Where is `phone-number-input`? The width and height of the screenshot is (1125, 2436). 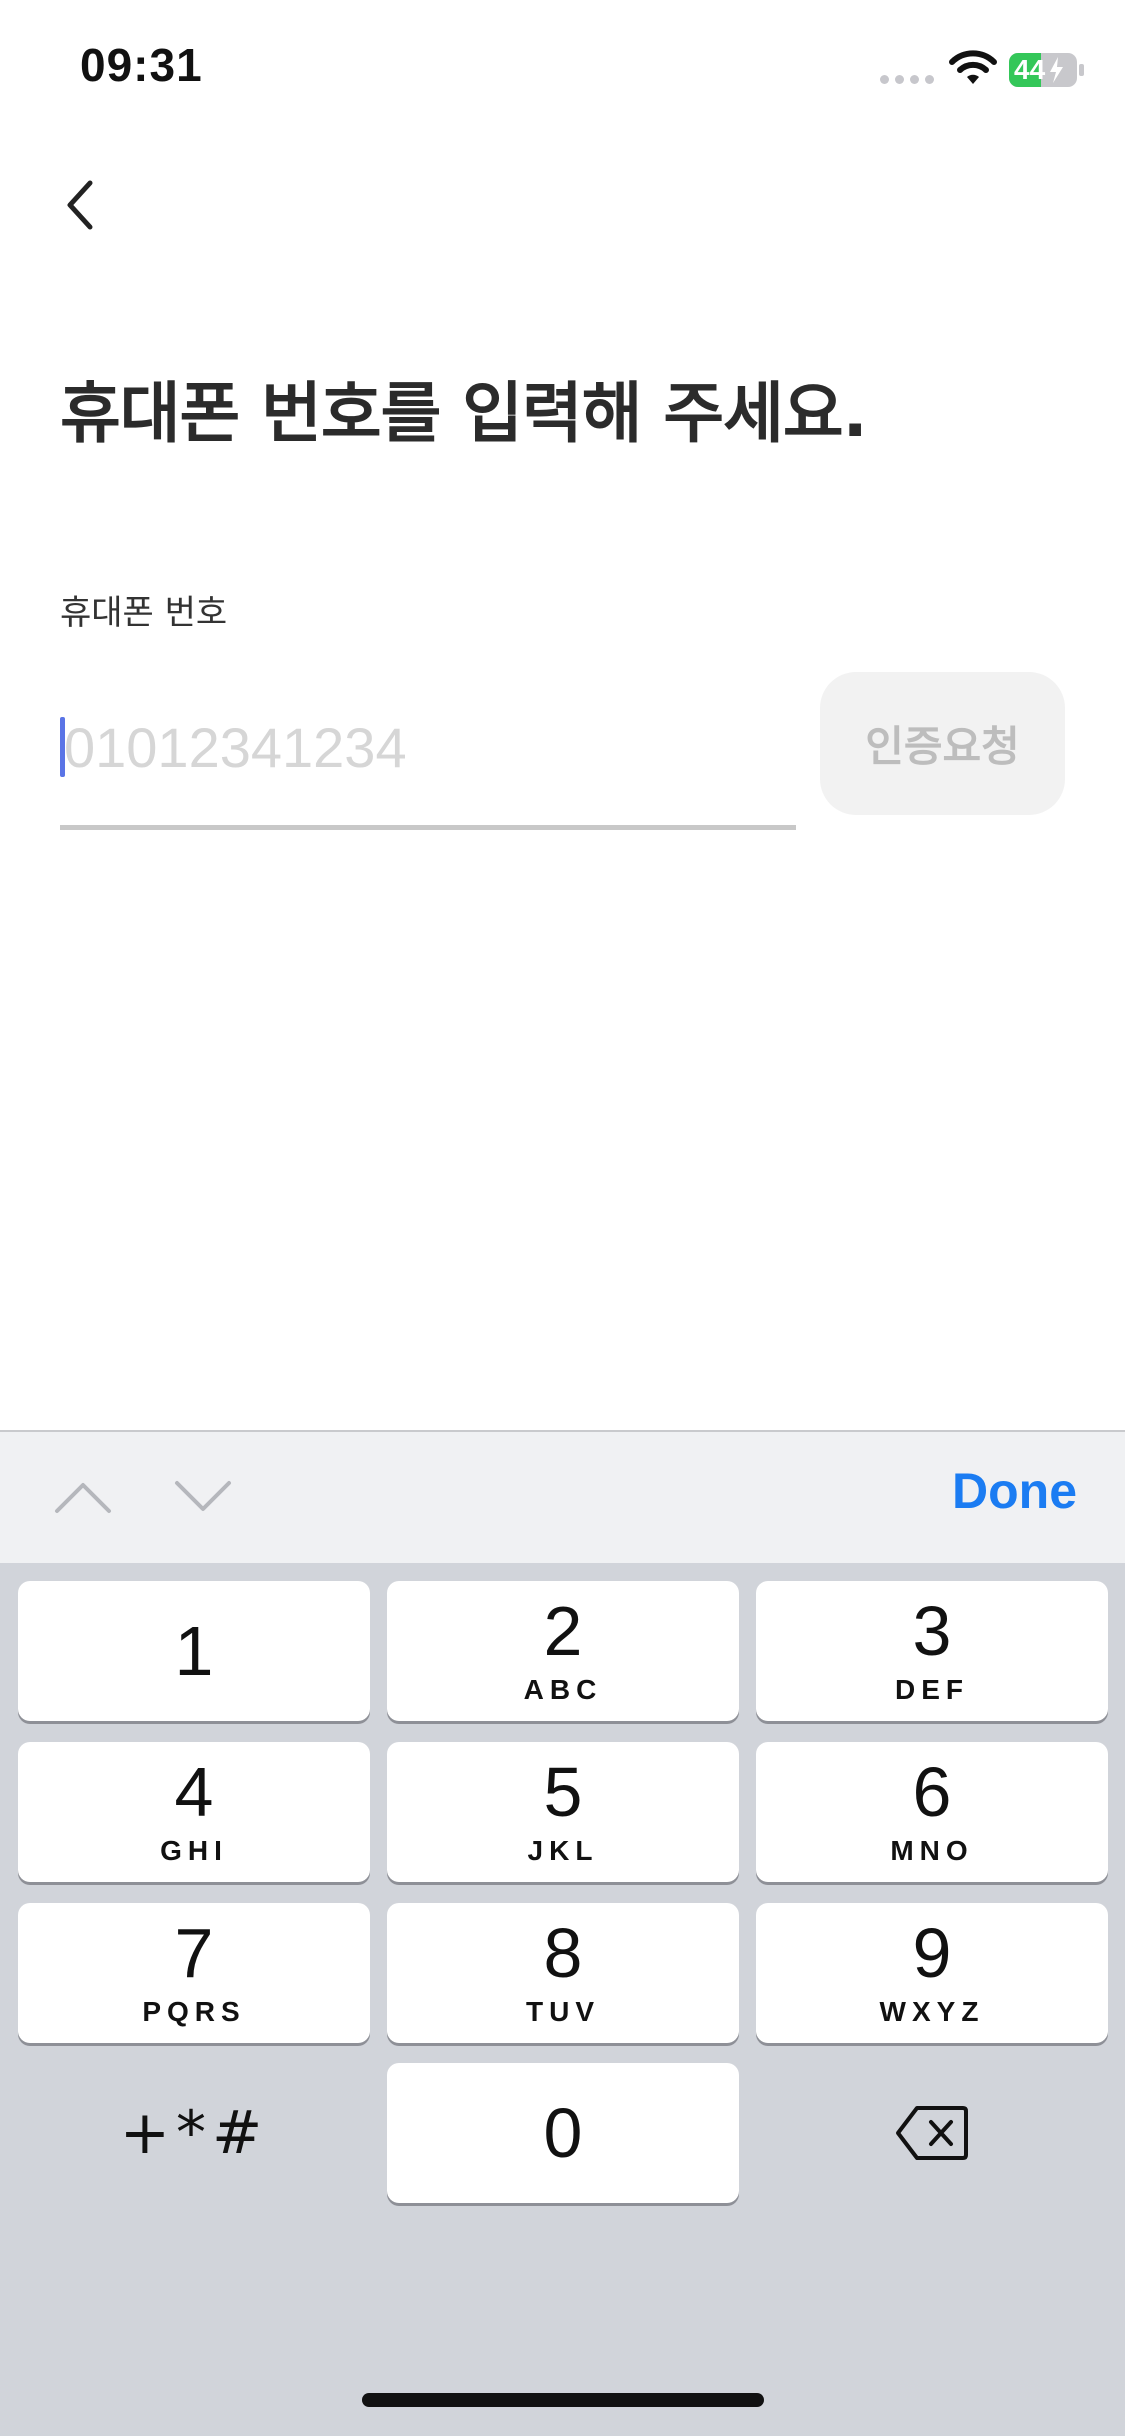
phone-number-input is located at coordinates (428, 747).